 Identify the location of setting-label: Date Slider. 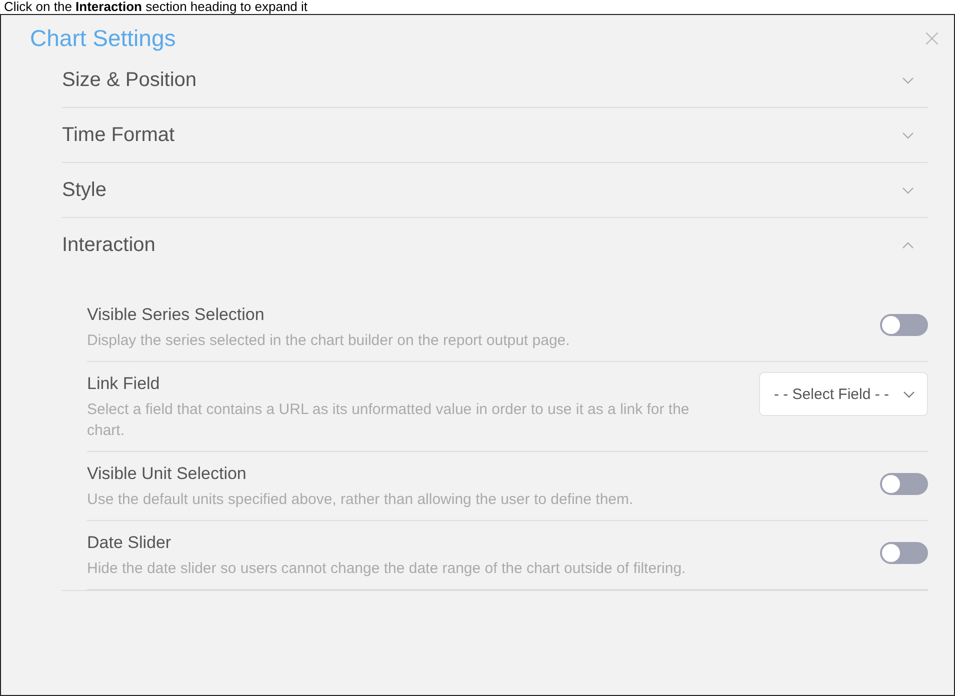
(129, 543).